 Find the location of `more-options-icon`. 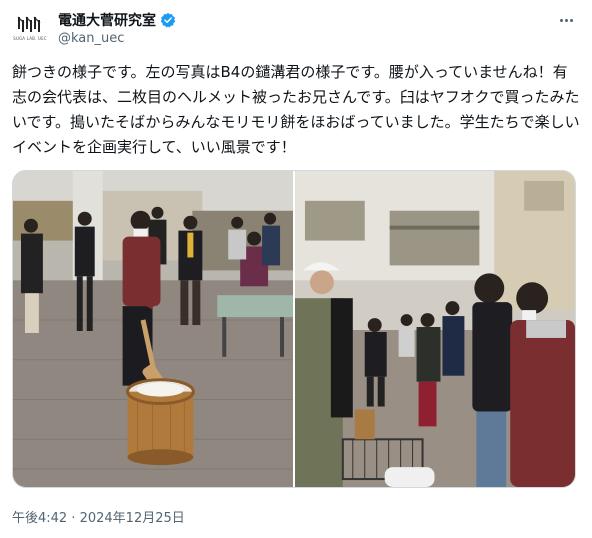

more-options-icon is located at coordinates (566, 20).